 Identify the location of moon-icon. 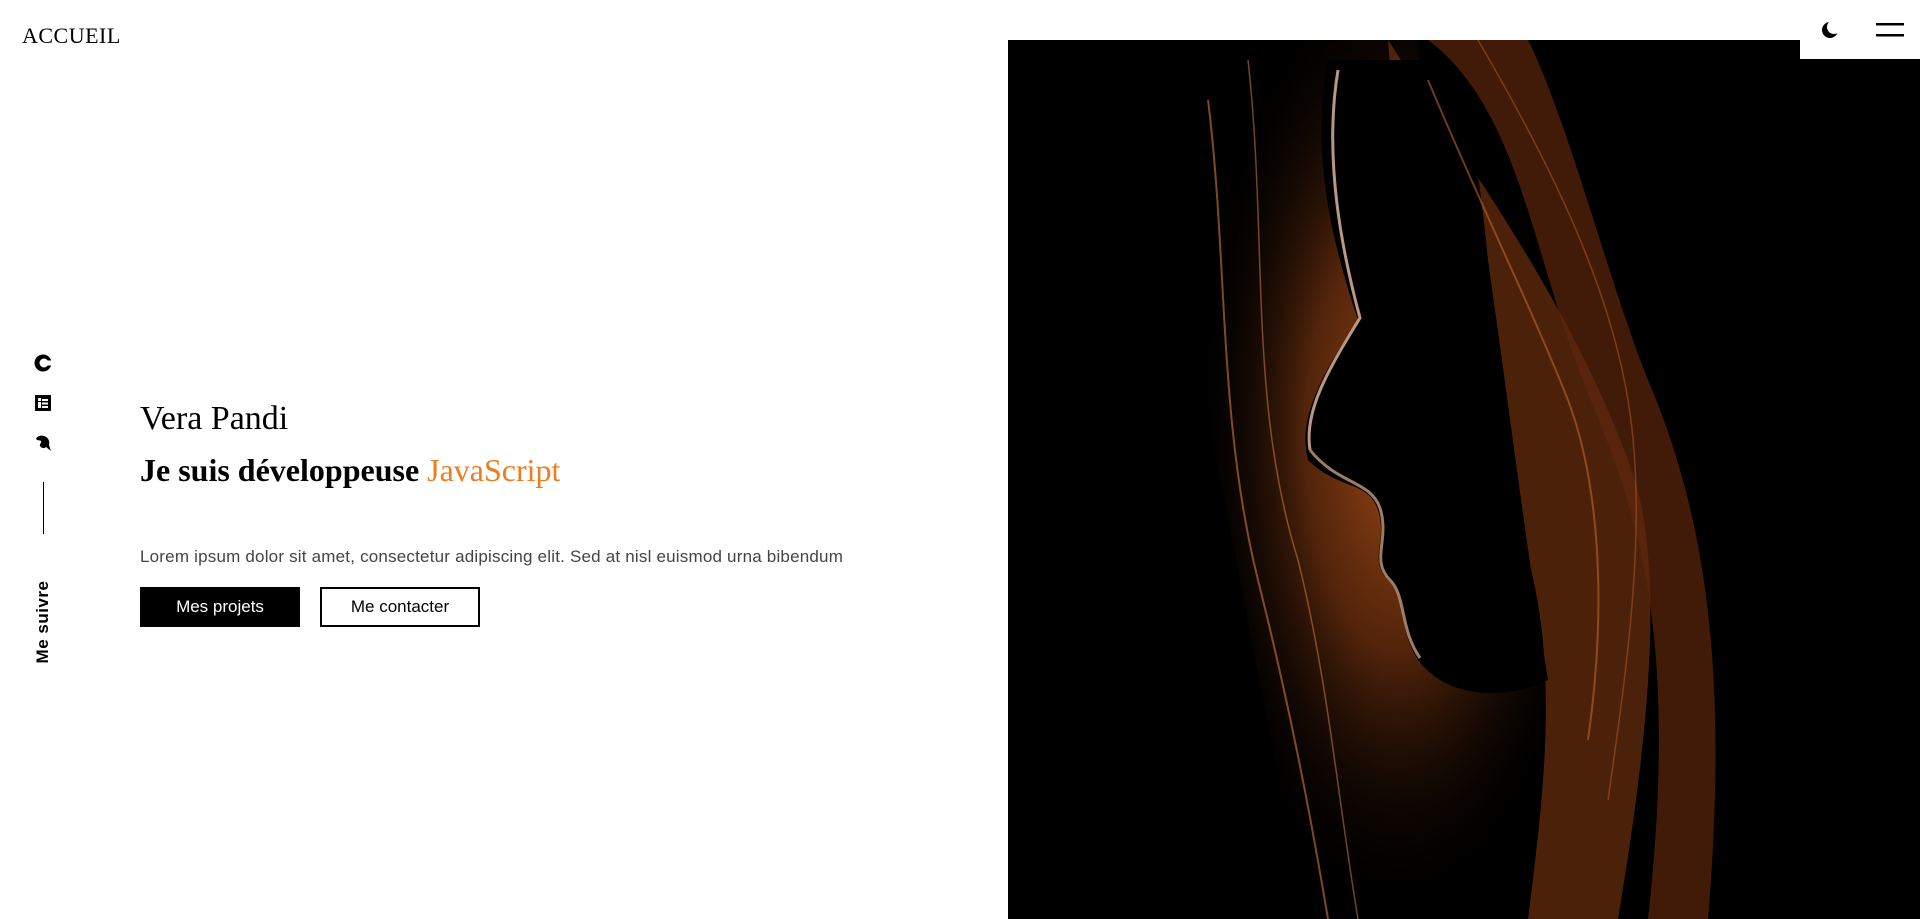
(1830, 30).